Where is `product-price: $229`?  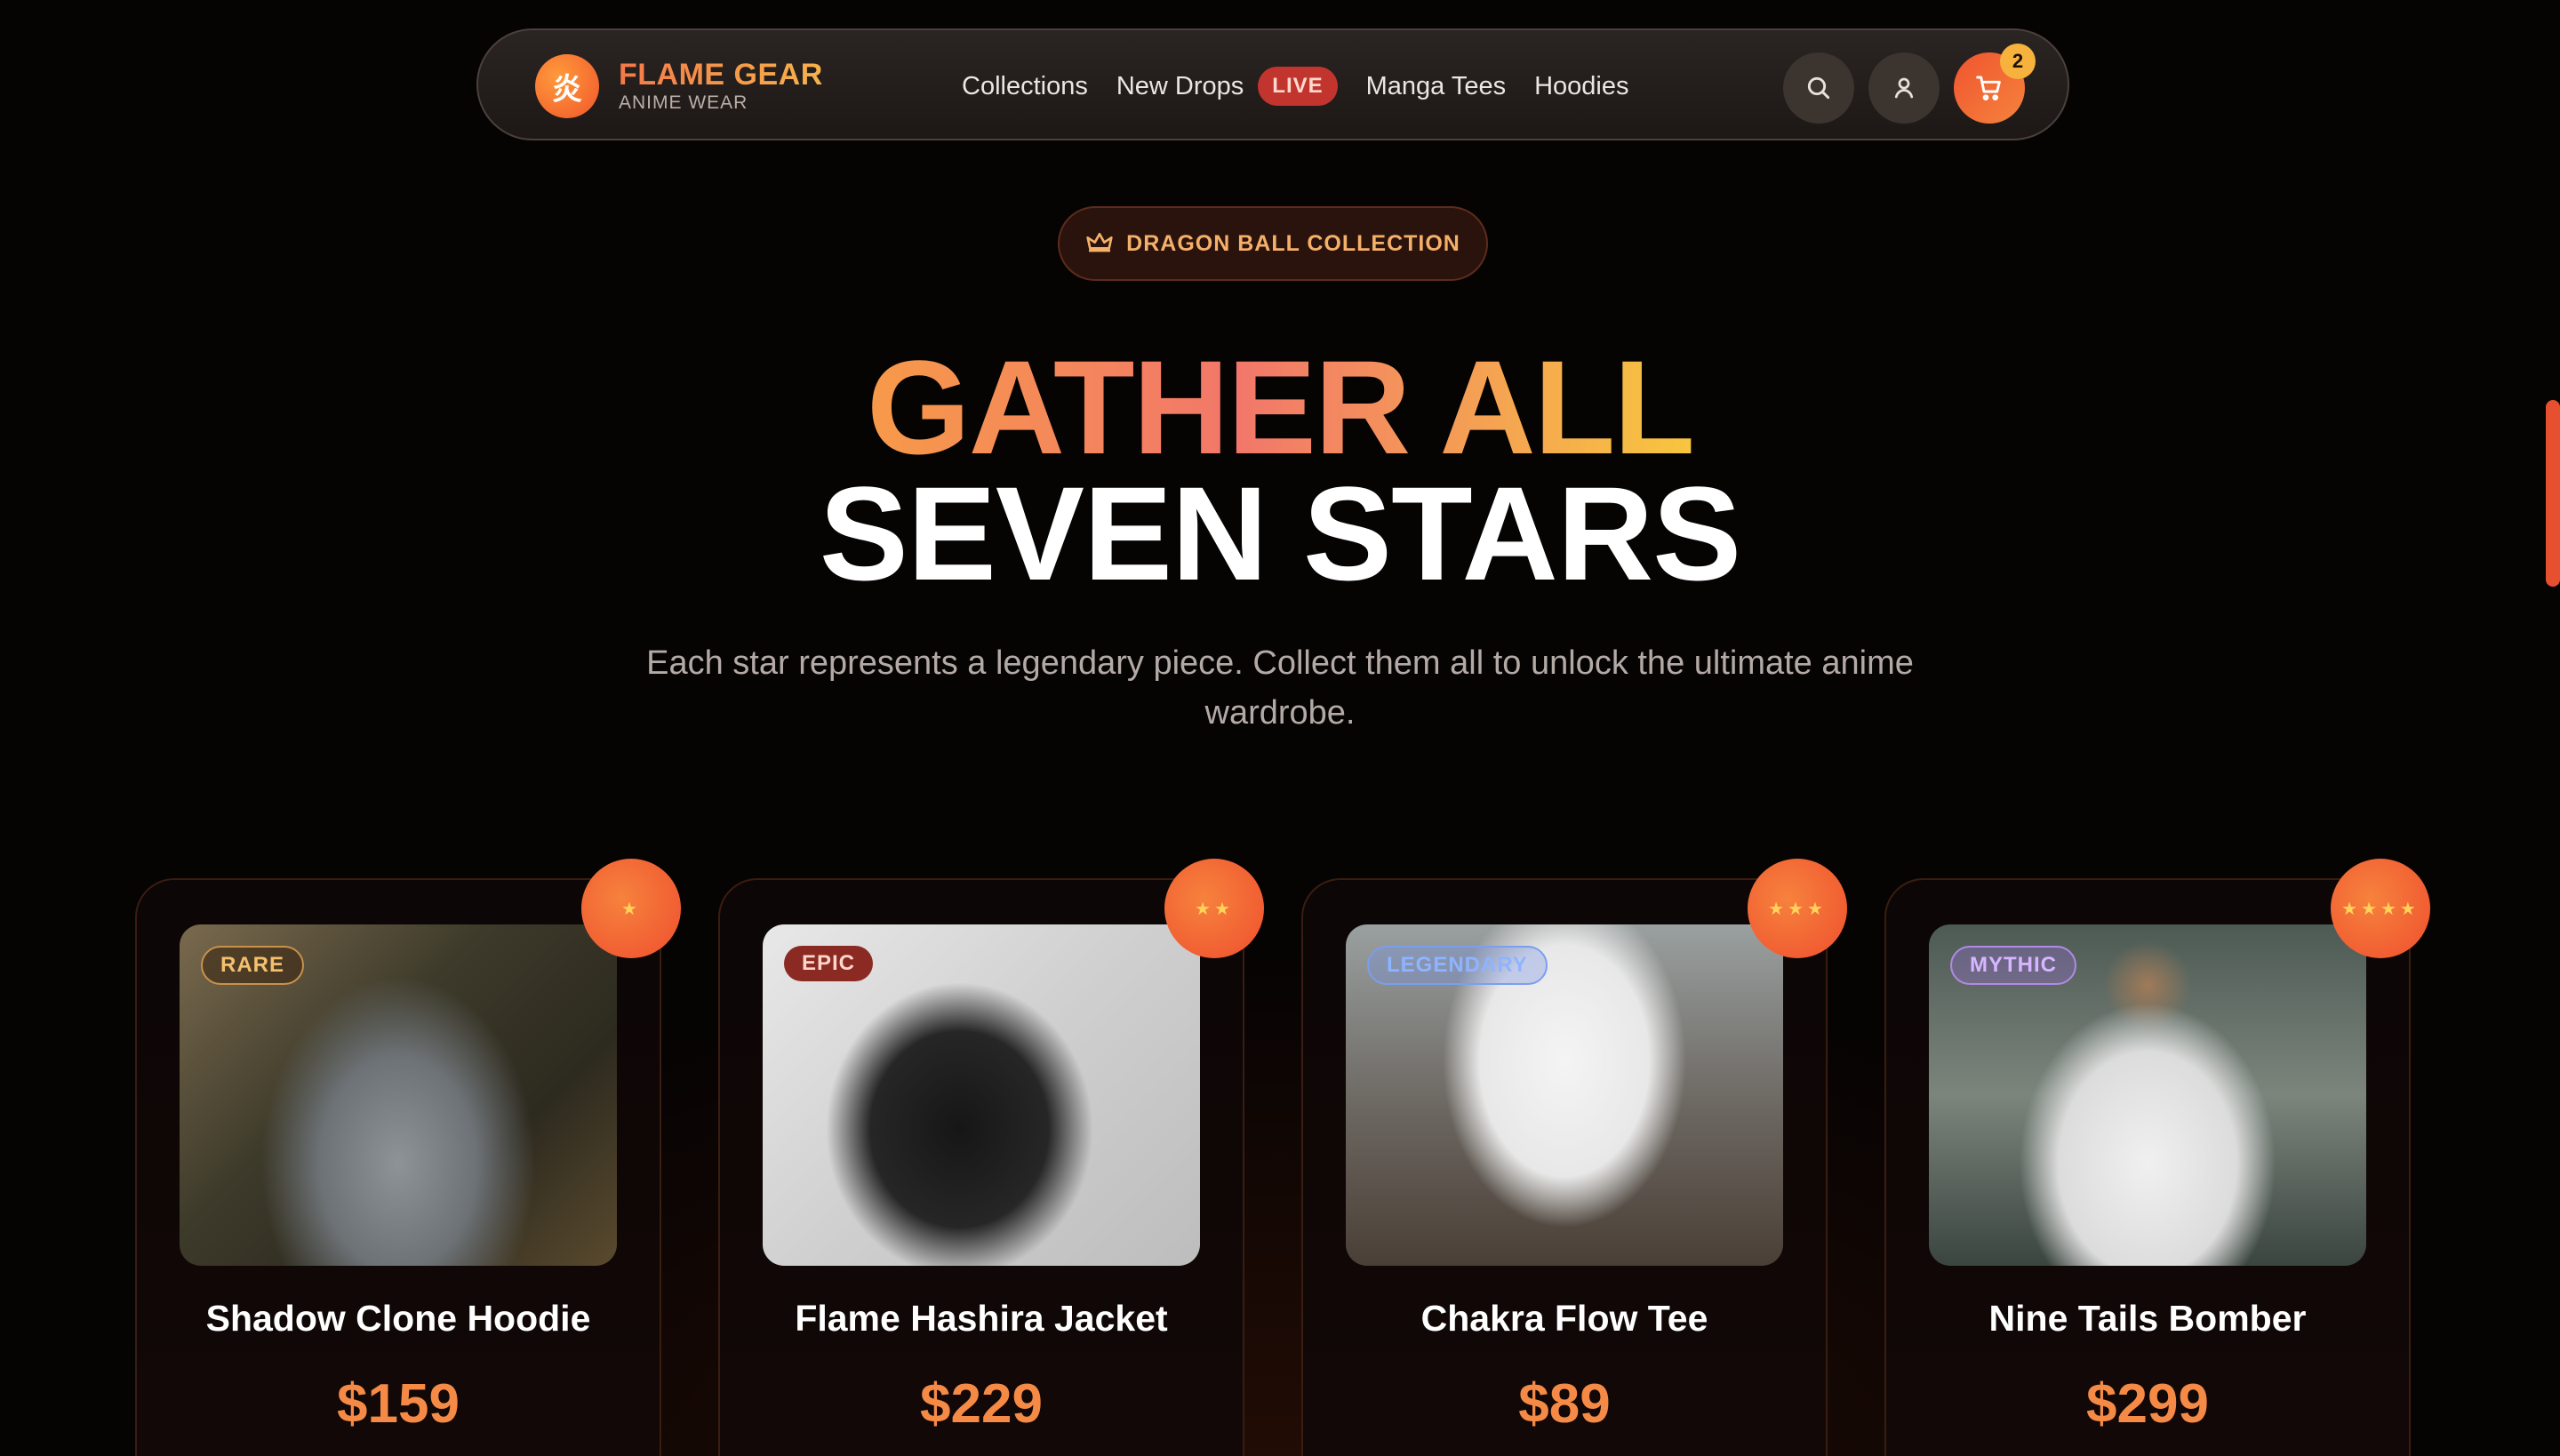 product-price: $229 is located at coordinates (981, 1404).